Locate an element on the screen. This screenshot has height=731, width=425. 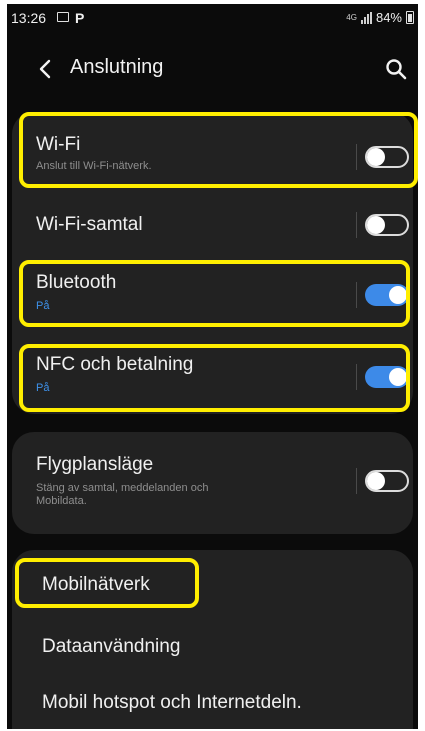
gallery-notification-icon is located at coordinates (63, 17).